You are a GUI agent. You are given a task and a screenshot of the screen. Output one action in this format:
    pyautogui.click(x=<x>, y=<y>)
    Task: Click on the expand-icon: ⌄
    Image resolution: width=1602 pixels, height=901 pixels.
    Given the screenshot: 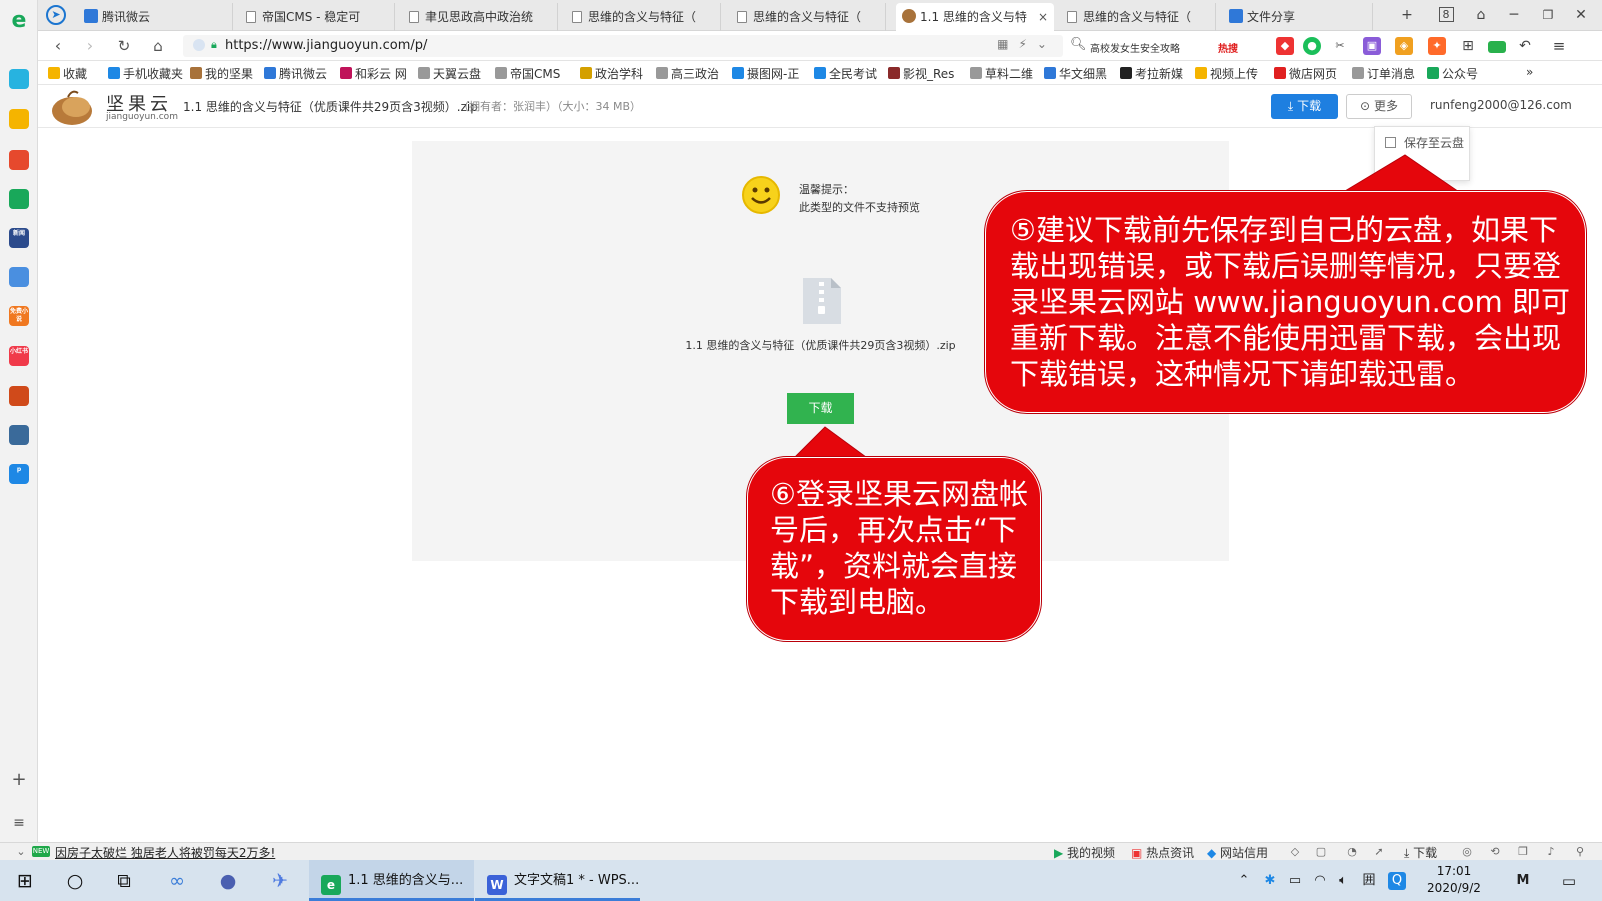 What is the action you would take?
    pyautogui.click(x=21, y=852)
    